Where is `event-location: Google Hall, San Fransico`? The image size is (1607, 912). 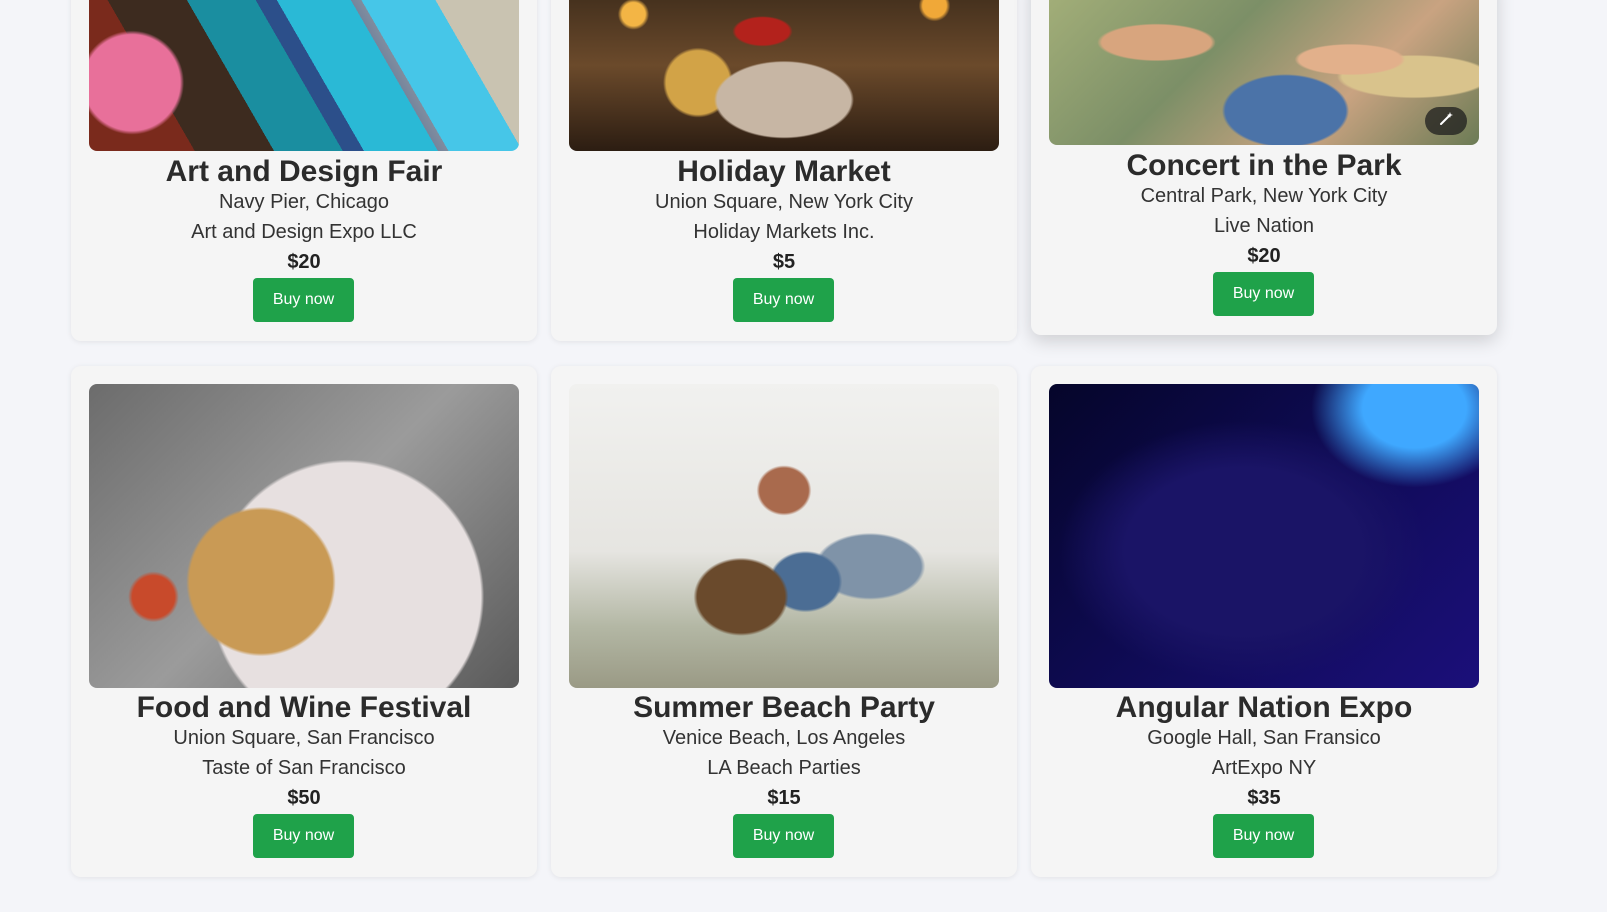
event-location: Google Hall, San Fransico is located at coordinates (1264, 738).